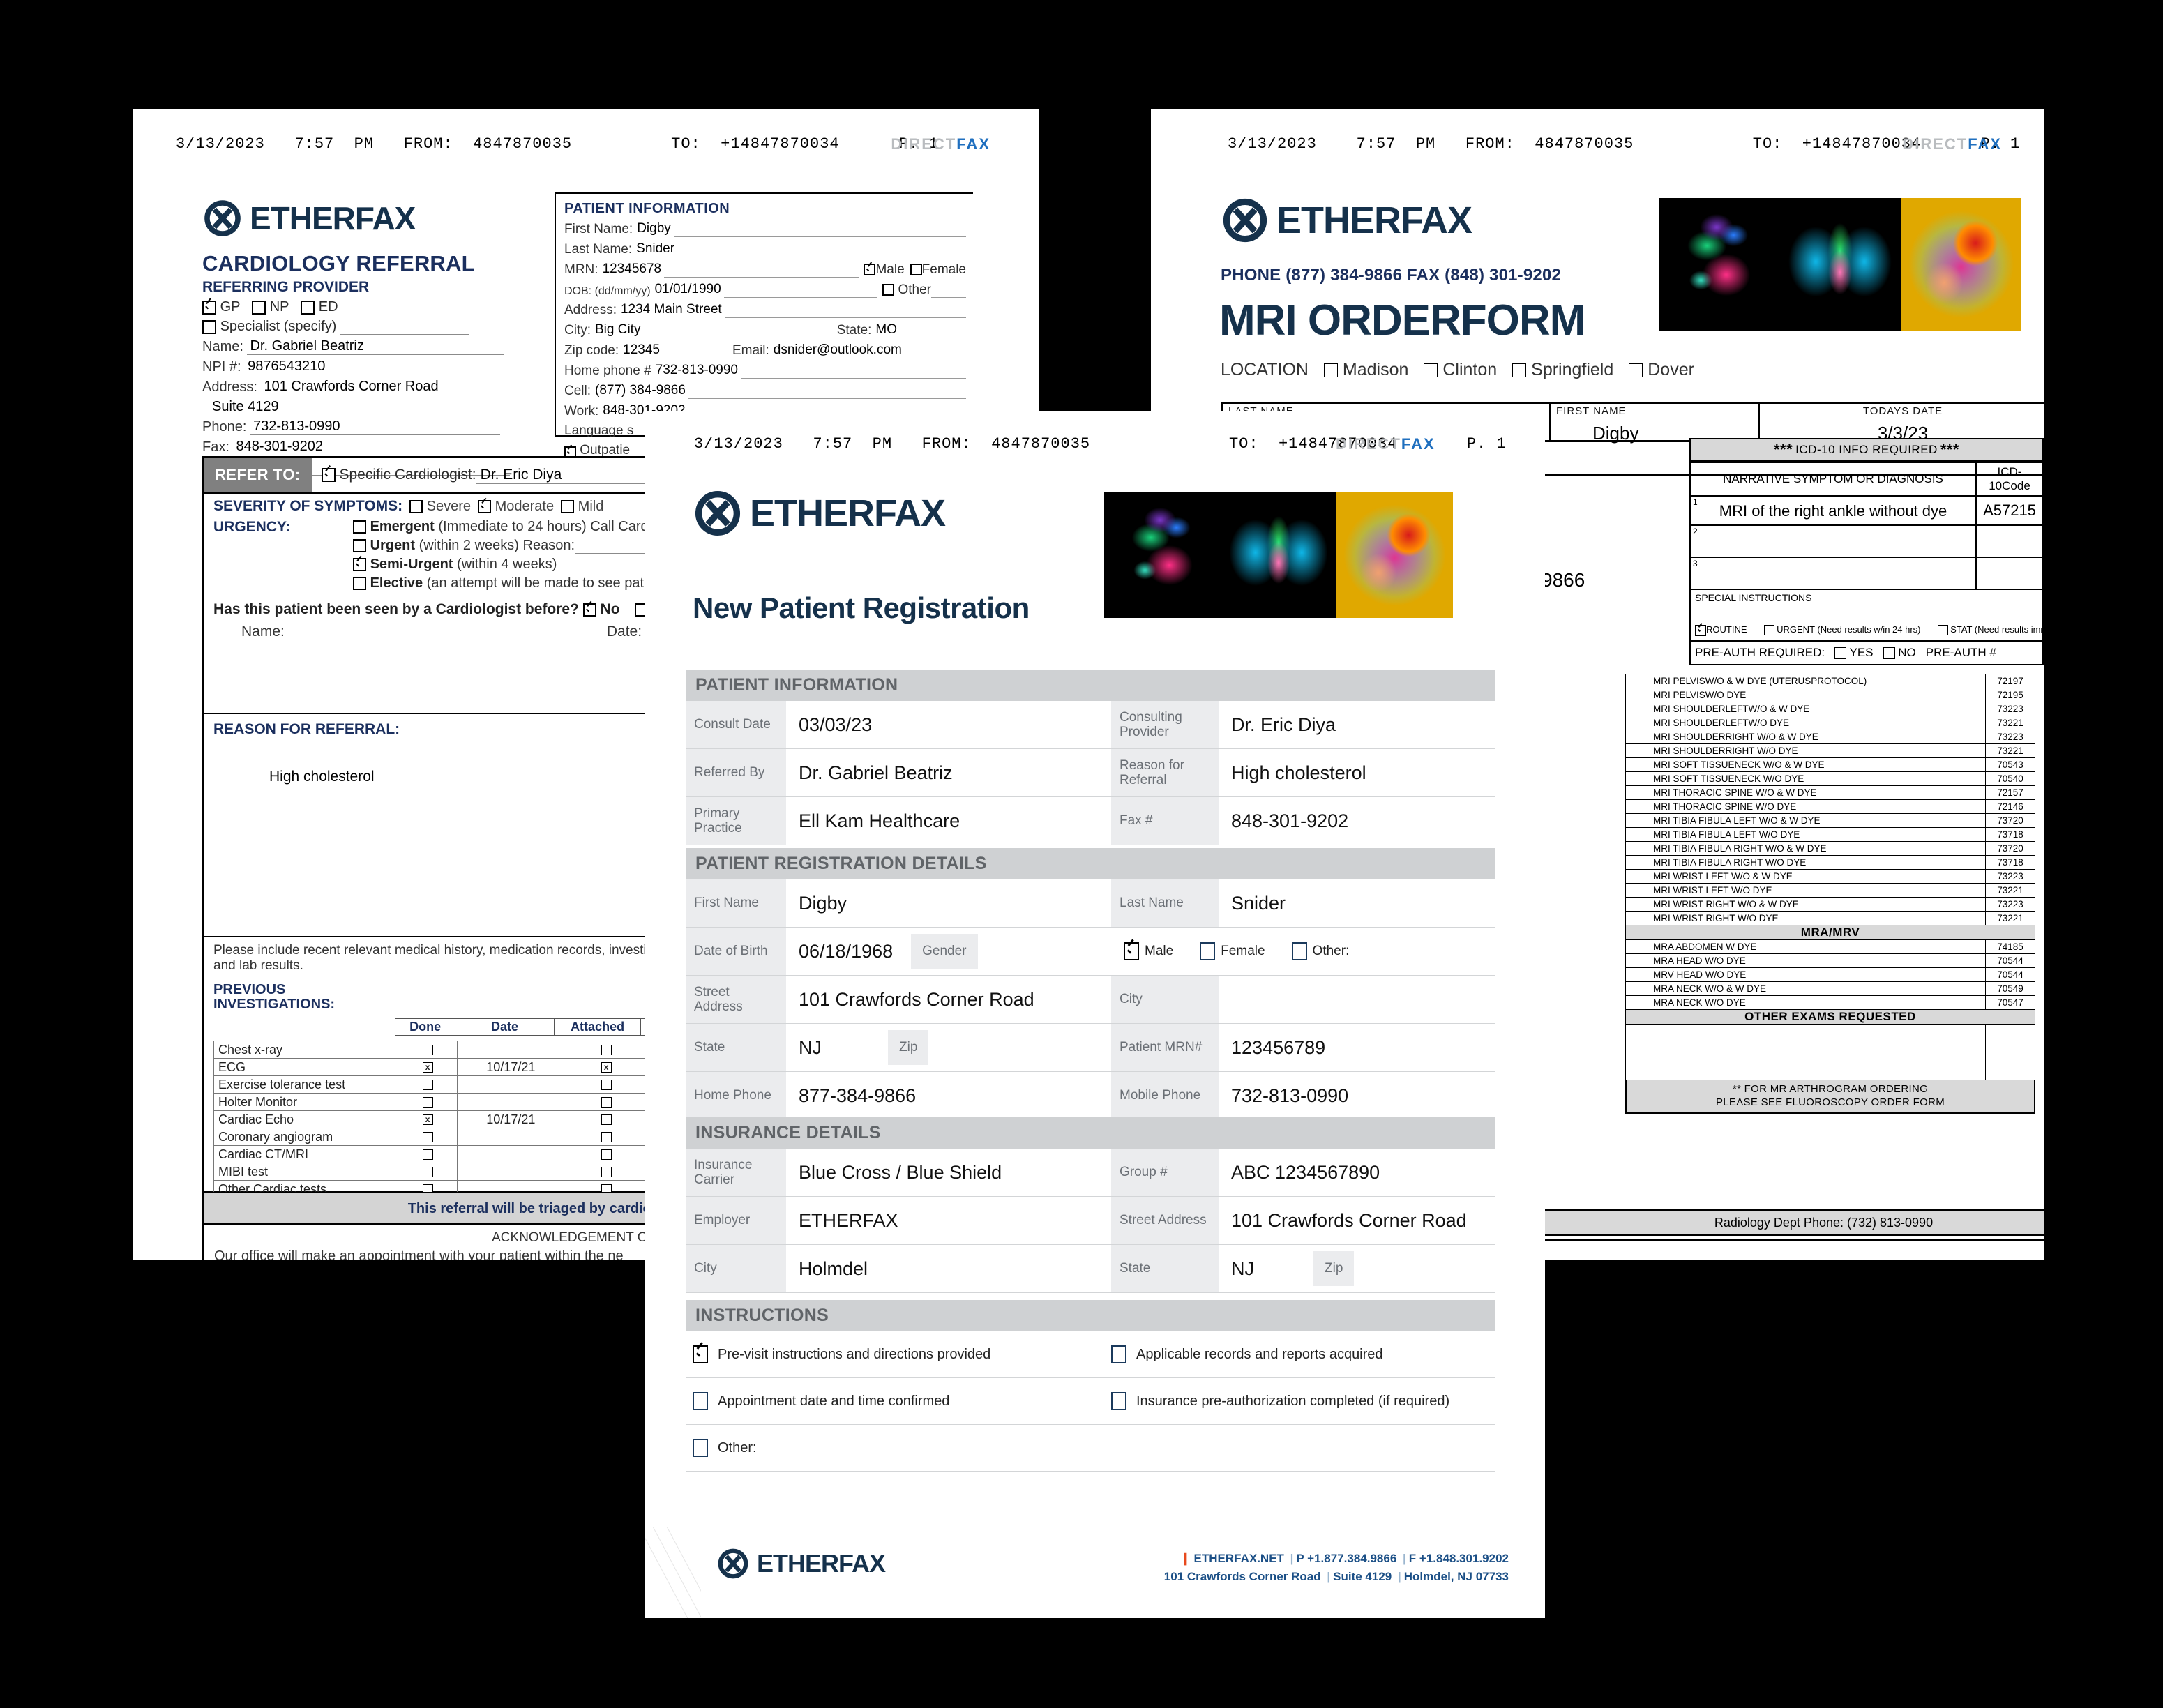 The width and height of the screenshot is (2163, 1708). What do you see at coordinates (380, 366) in the screenshot?
I see `npi-value: 9876543210` at bounding box center [380, 366].